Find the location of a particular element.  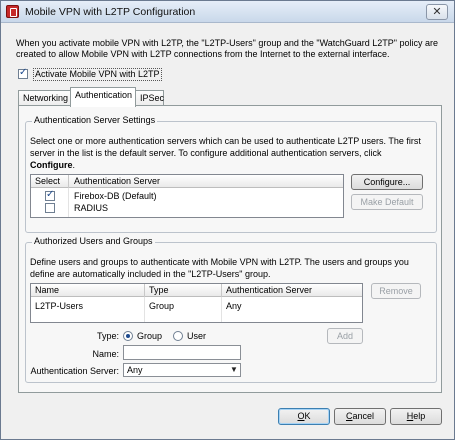

help-label: elp is located at coordinates (419, 416).